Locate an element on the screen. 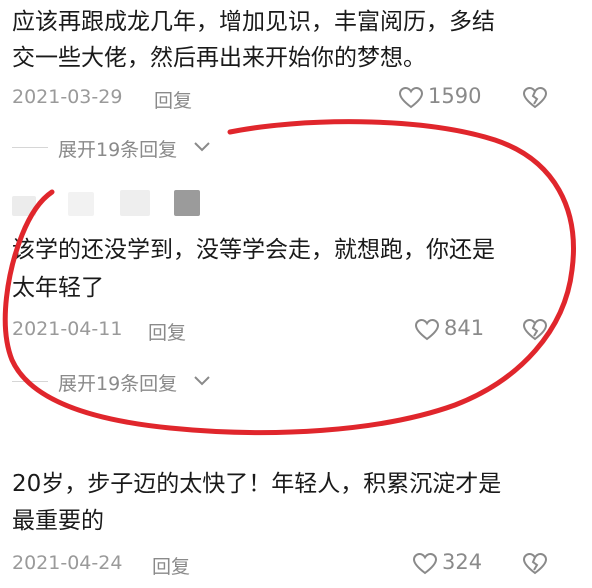  comment-2-text-line-2: 太年轻了 is located at coordinates (58, 288).